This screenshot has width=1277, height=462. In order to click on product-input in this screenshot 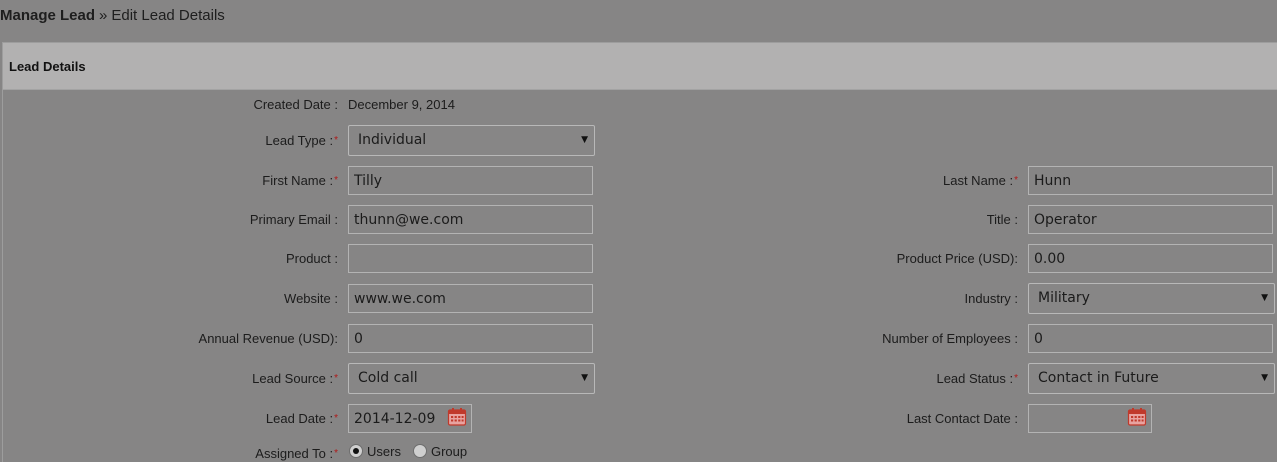, I will do `click(470, 258)`.